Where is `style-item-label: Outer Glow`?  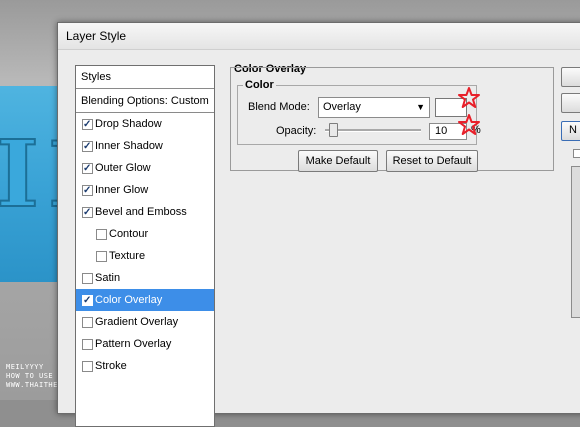
style-item-label: Outer Glow is located at coordinates (123, 168).